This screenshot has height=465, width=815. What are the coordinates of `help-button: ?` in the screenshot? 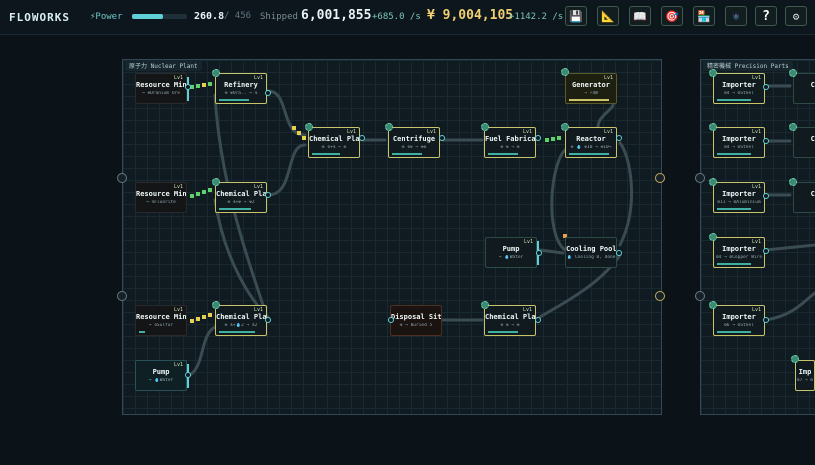 It's located at (766, 16).